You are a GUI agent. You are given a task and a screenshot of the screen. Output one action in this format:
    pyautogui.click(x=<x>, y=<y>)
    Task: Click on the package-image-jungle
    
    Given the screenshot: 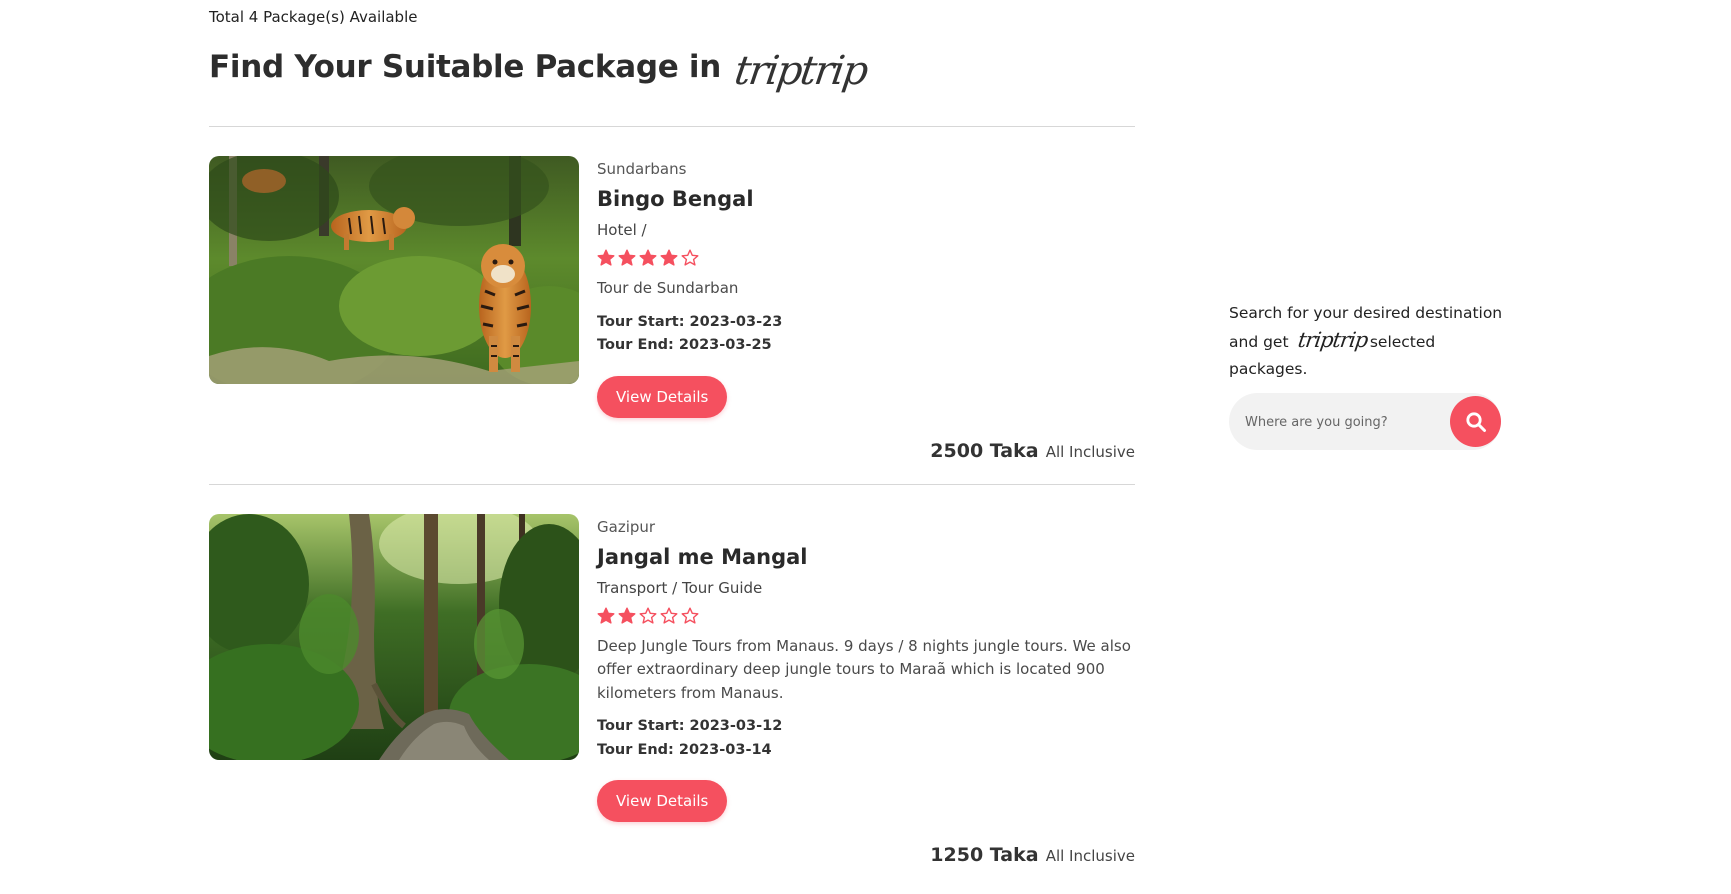 What is the action you would take?
    pyautogui.click(x=394, y=636)
    